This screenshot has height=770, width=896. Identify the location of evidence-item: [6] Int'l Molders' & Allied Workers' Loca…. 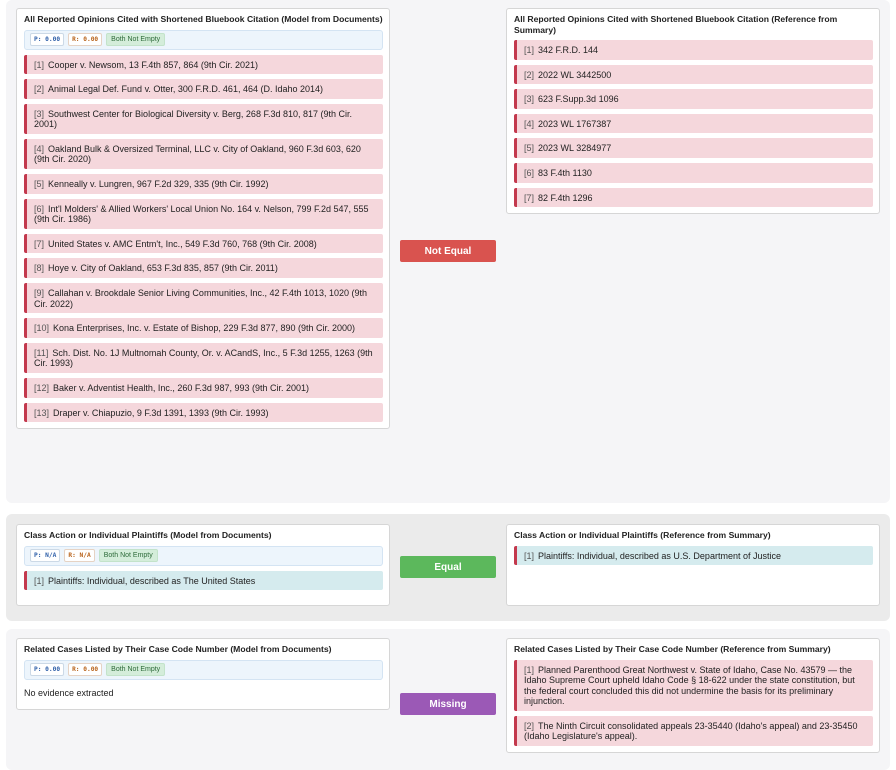
(203, 213).